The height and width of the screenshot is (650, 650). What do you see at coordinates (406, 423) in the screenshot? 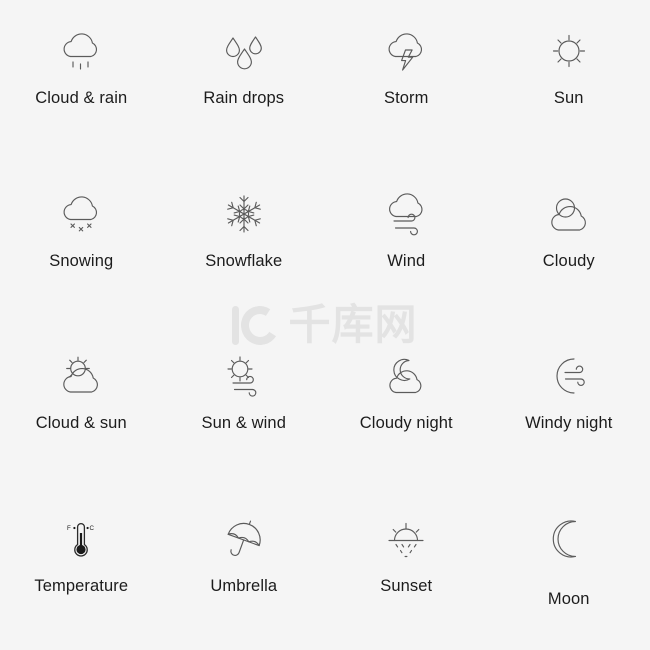
I see `icon-label: Cloudy night` at bounding box center [406, 423].